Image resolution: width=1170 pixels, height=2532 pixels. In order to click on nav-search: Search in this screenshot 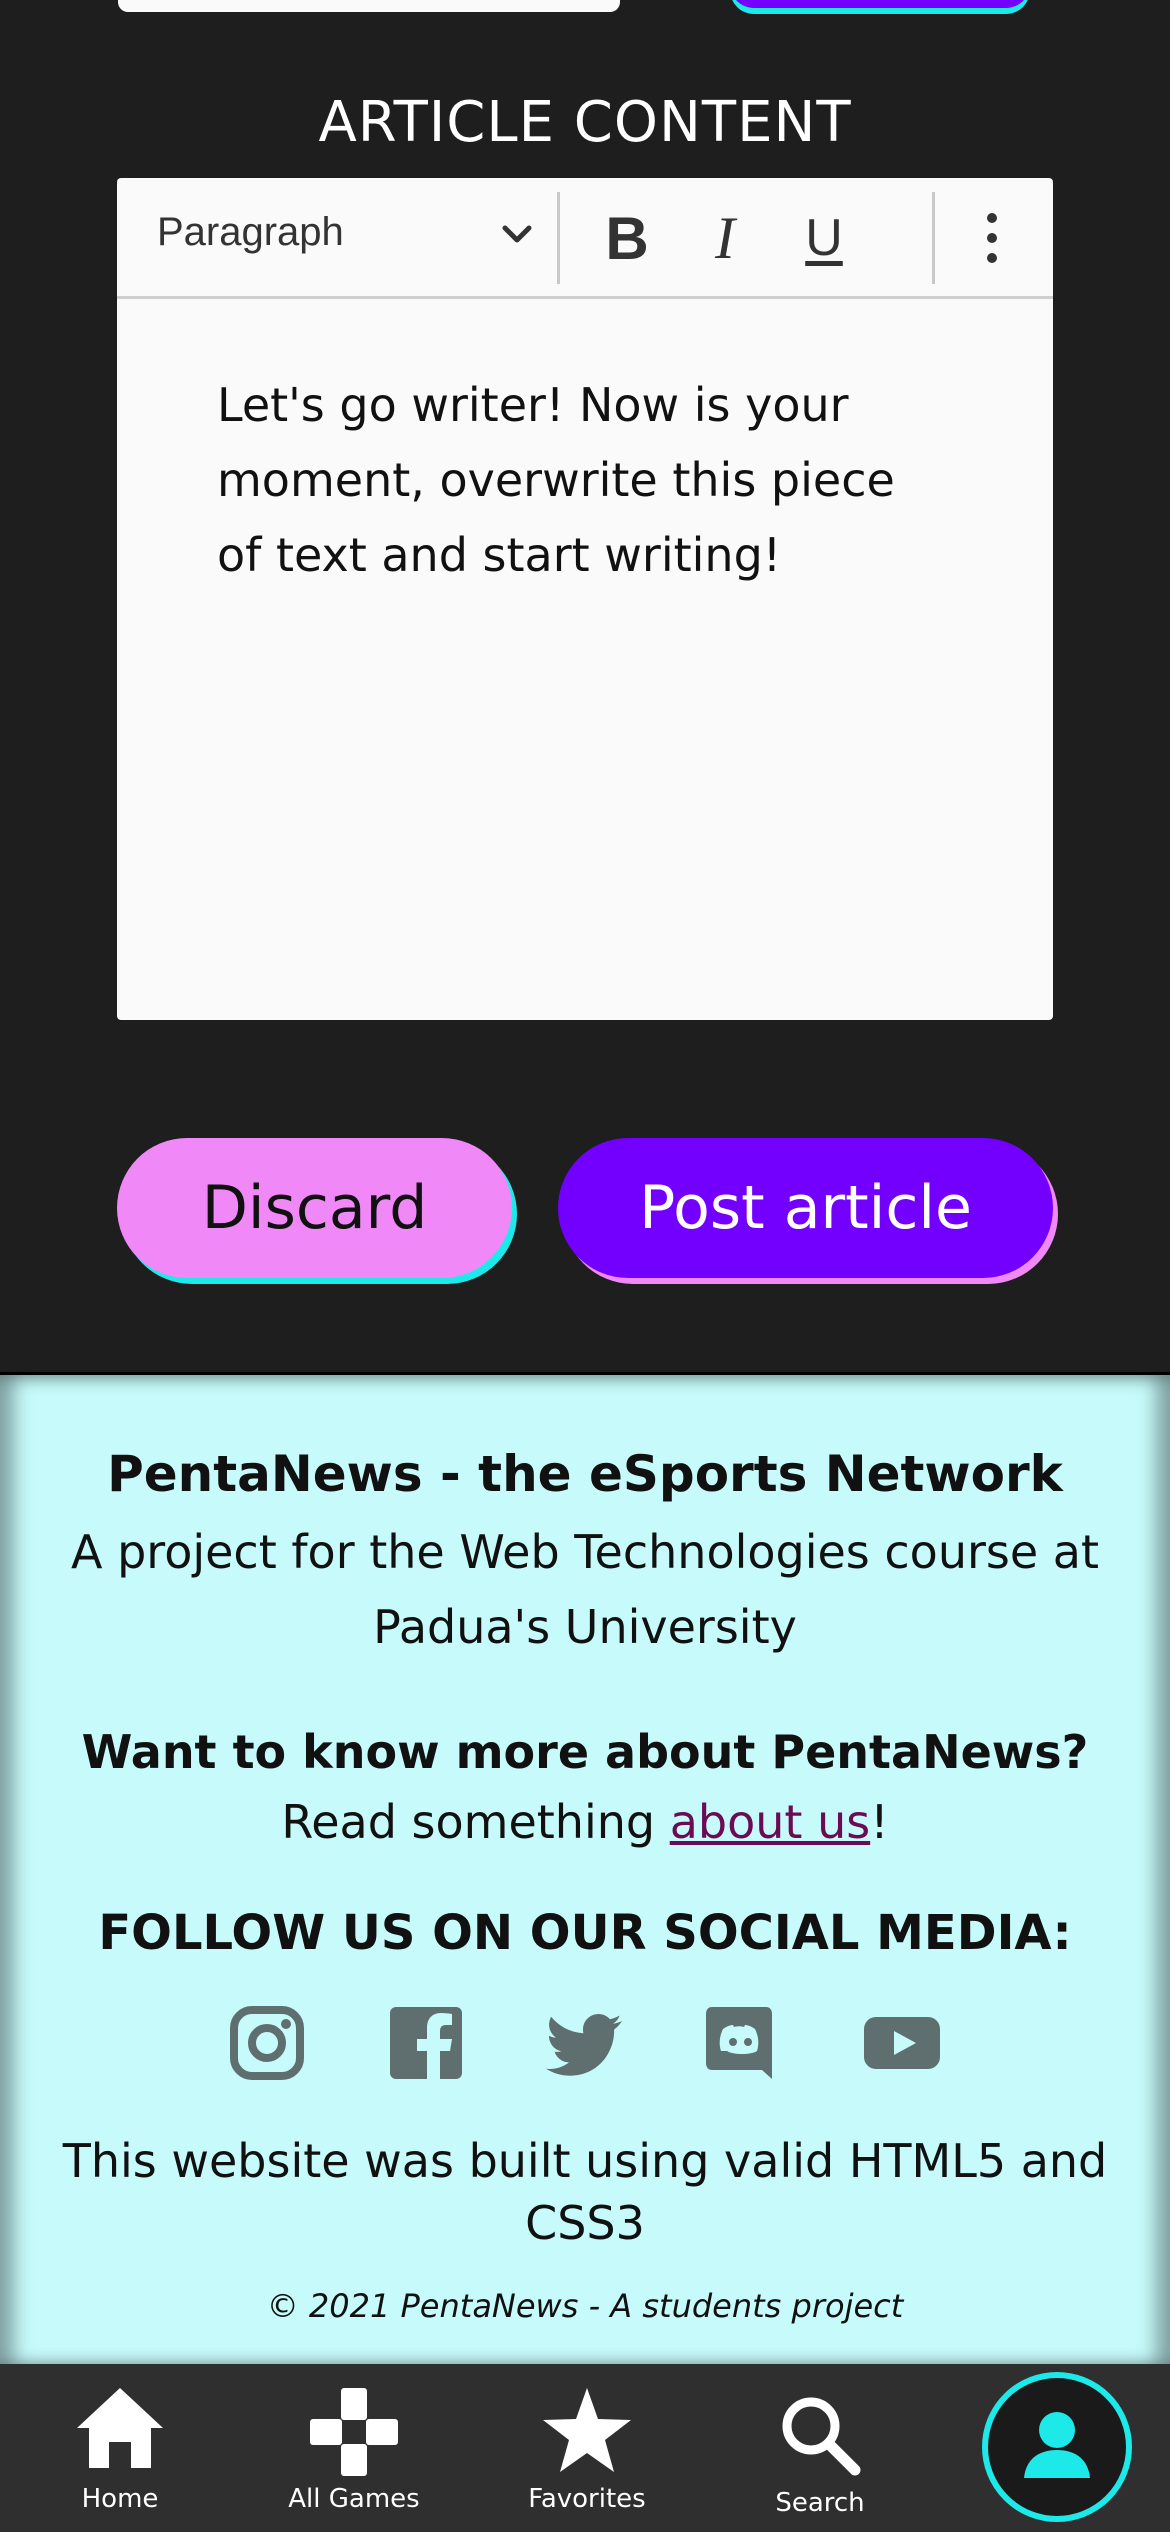, I will do `click(820, 2448)`.